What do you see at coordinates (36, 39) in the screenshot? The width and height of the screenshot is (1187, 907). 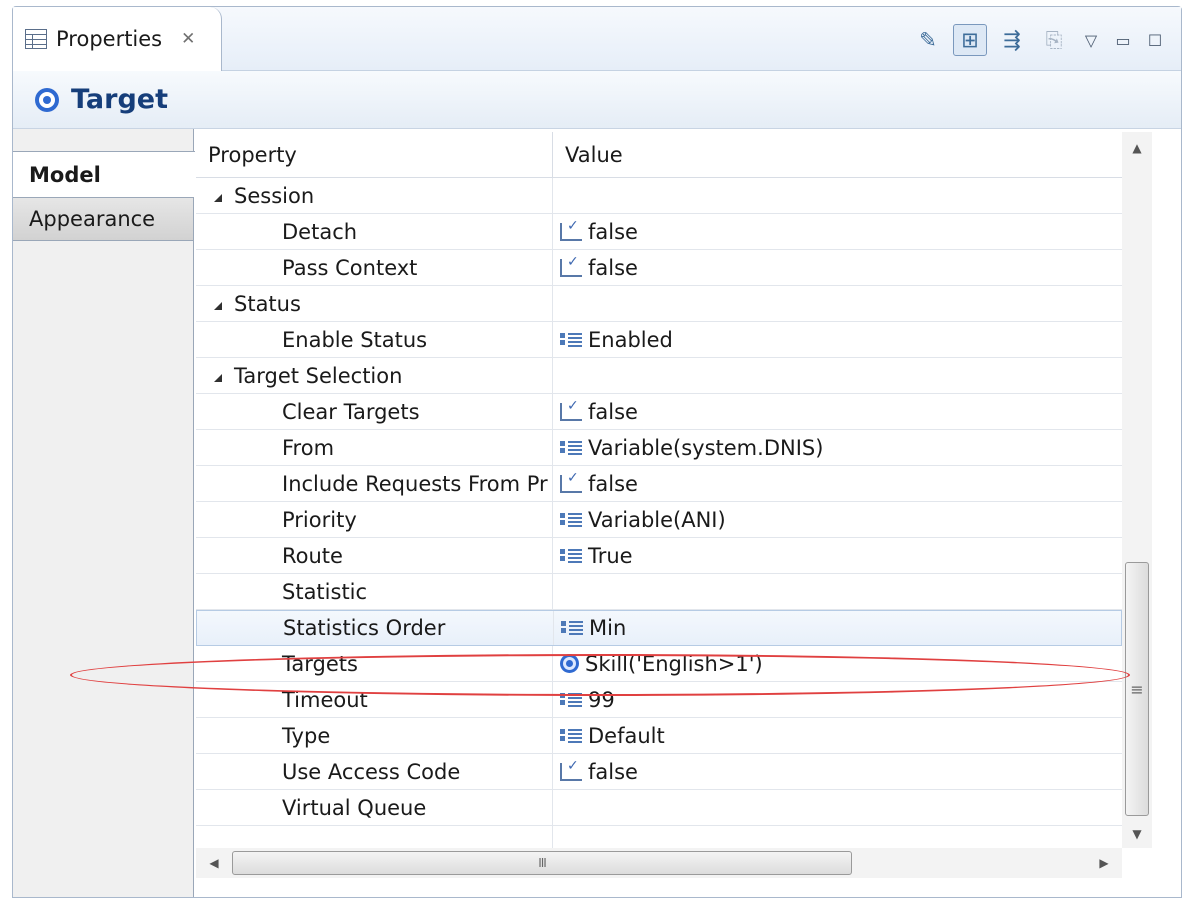 I see `properties-table-icon` at bounding box center [36, 39].